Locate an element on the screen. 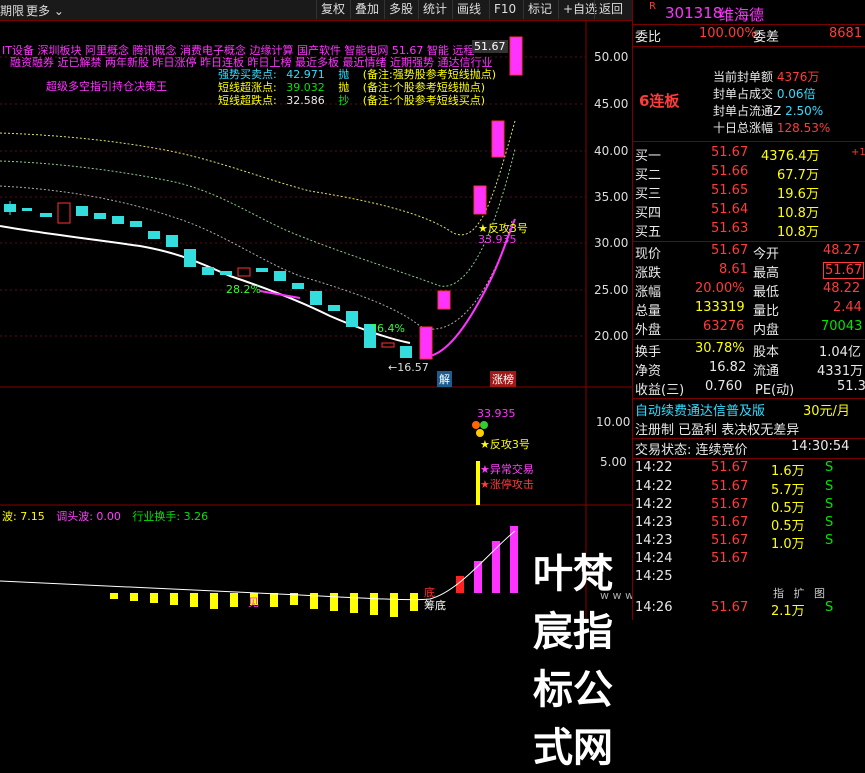  watermark-text: 叶梵宸指标公式网 is located at coordinates (573, 661).